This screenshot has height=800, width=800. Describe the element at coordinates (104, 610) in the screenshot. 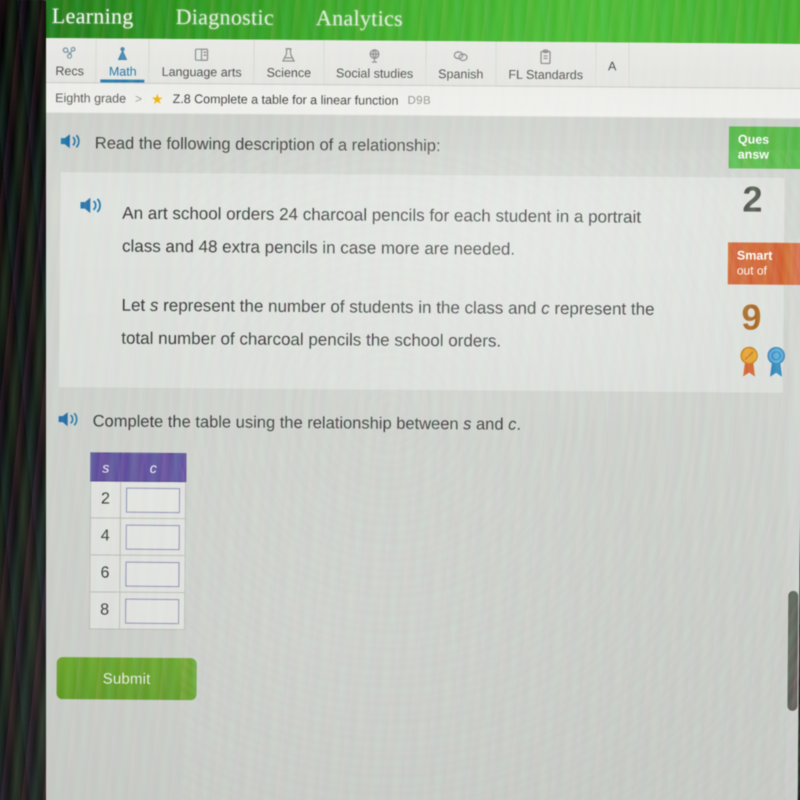

I see `table-cell-s-4: 8` at that location.